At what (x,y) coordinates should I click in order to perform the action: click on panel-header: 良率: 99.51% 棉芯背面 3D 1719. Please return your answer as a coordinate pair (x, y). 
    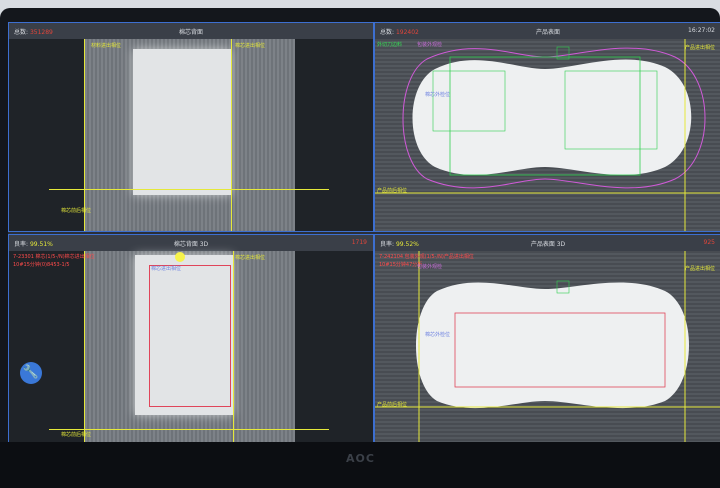
    Looking at the image, I should click on (191, 243).